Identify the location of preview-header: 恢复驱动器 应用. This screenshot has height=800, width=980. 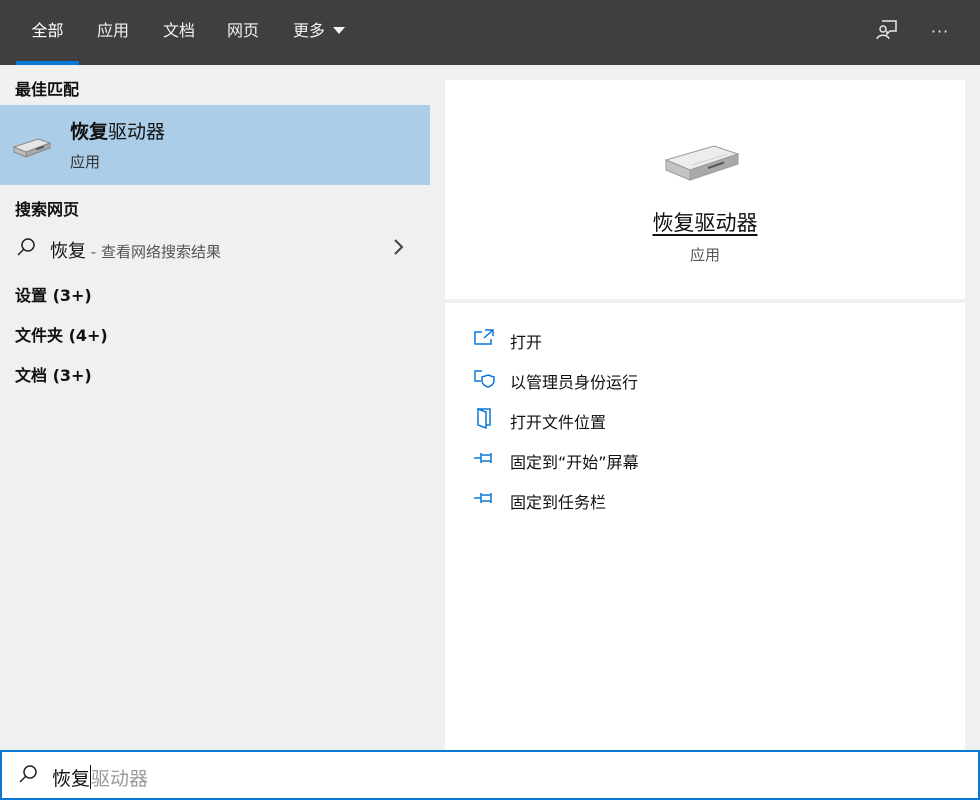
(705, 189).